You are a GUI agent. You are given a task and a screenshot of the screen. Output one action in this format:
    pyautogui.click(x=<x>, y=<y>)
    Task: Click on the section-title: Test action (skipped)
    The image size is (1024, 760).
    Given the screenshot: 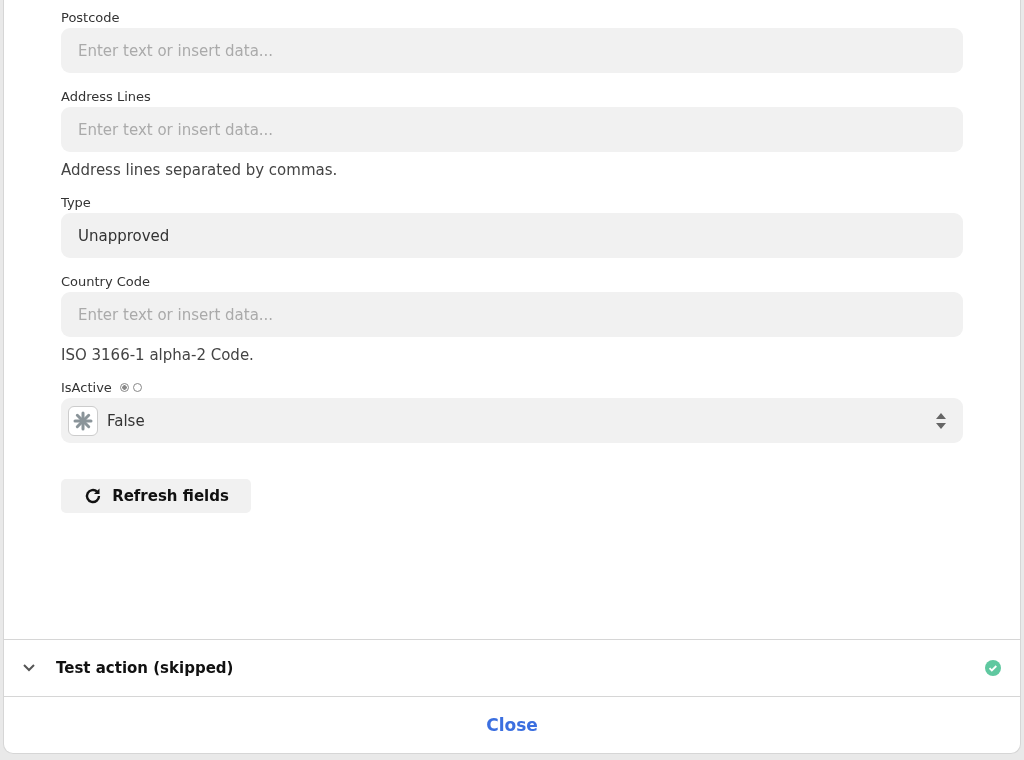 What is the action you would take?
    pyautogui.click(x=145, y=668)
    